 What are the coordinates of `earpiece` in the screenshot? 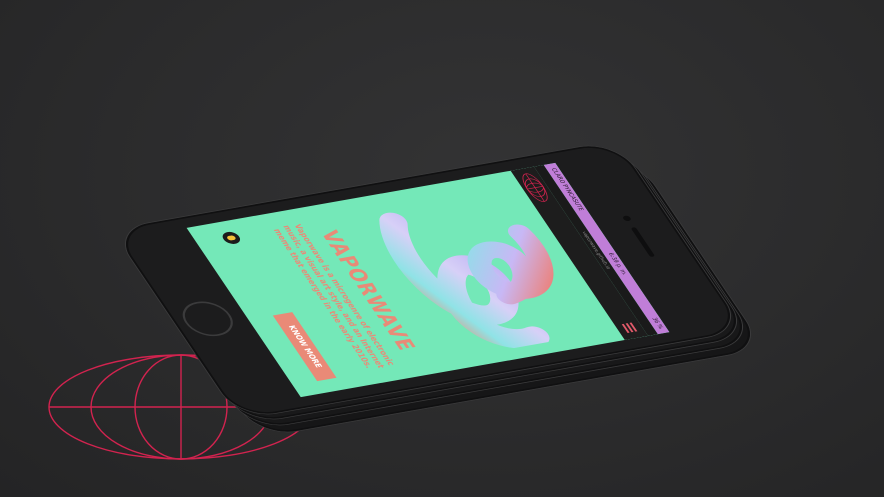 It's located at (643, 242).